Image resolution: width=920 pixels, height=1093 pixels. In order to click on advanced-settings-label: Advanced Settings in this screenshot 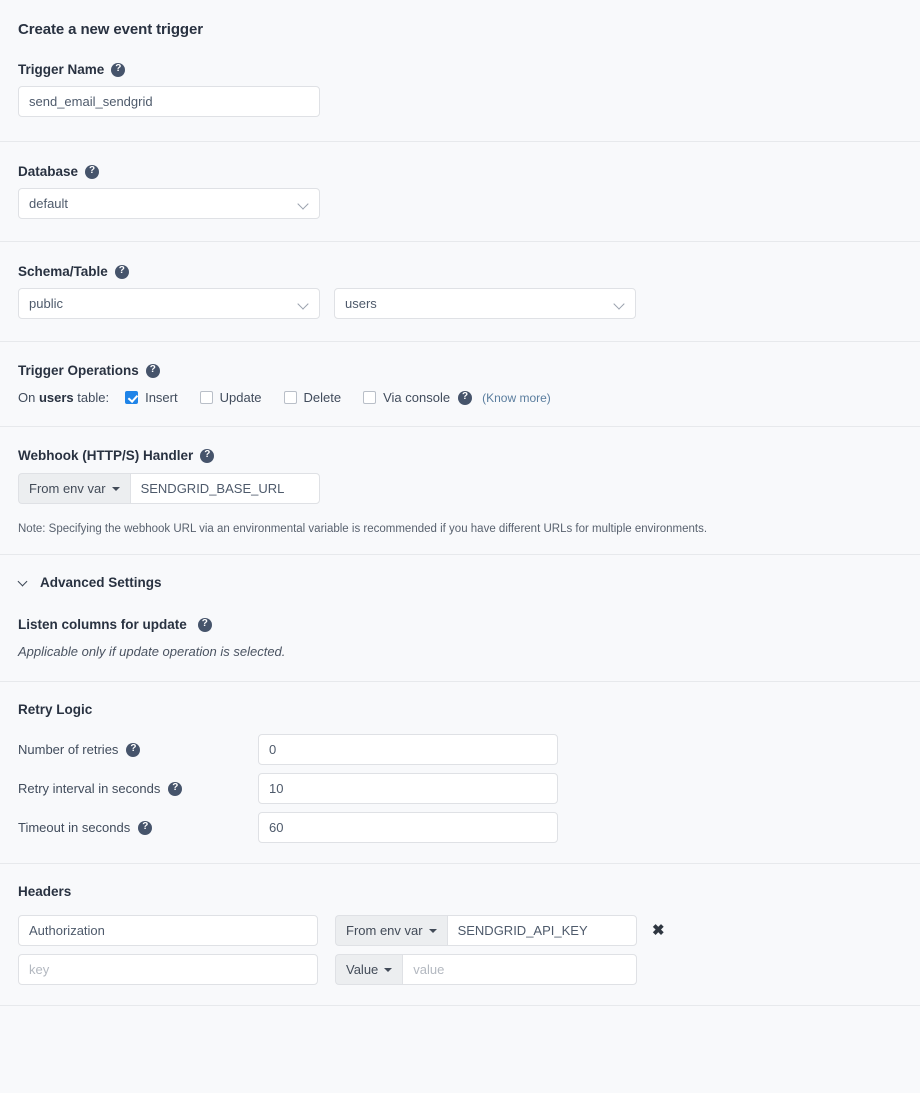, I will do `click(101, 582)`.